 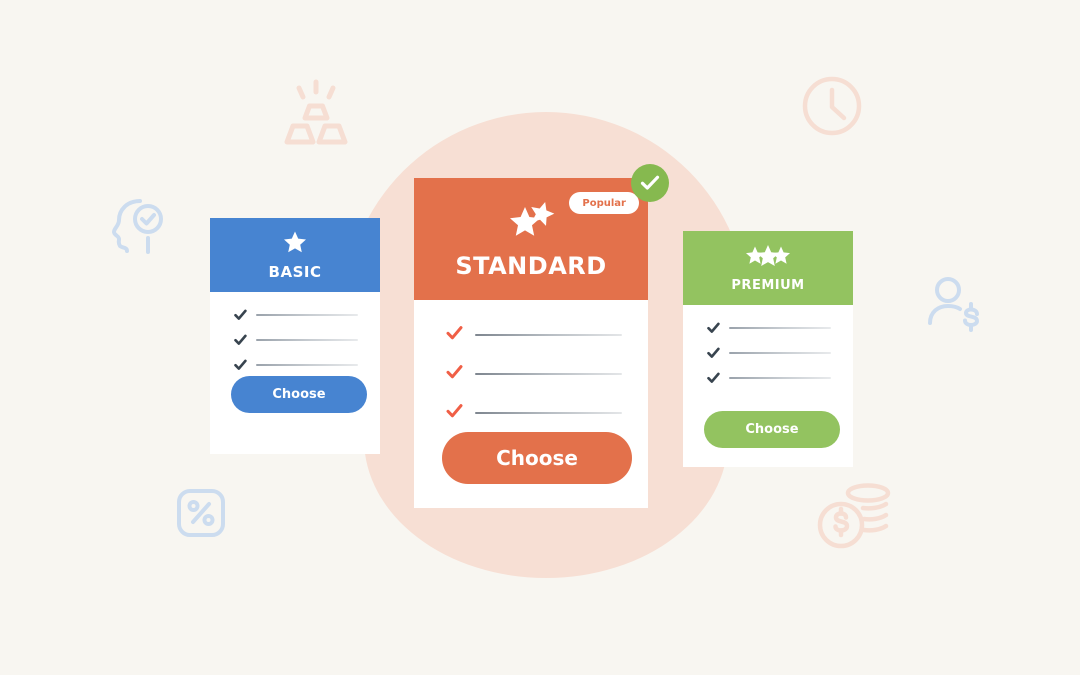 What do you see at coordinates (295, 271) in the screenshot?
I see `plan-title: BASIC` at bounding box center [295, 271].